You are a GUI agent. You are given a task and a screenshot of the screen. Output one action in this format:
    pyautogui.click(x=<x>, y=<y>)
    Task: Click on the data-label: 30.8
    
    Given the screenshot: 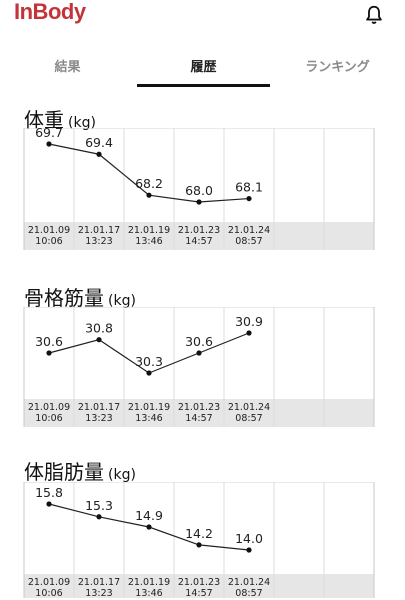 What is the action you would take?
    pyautogui.click(x=99, y=328)
    